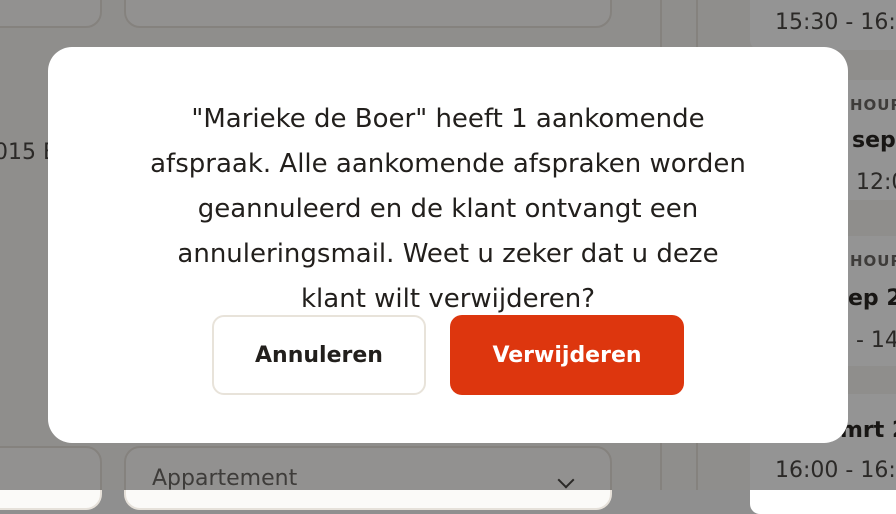 The height and width of the screenshot is (514, 896). Describe the element at coordinates (319, 355) in the screenshot. I see `cancel-button: Annuleren` at that location.